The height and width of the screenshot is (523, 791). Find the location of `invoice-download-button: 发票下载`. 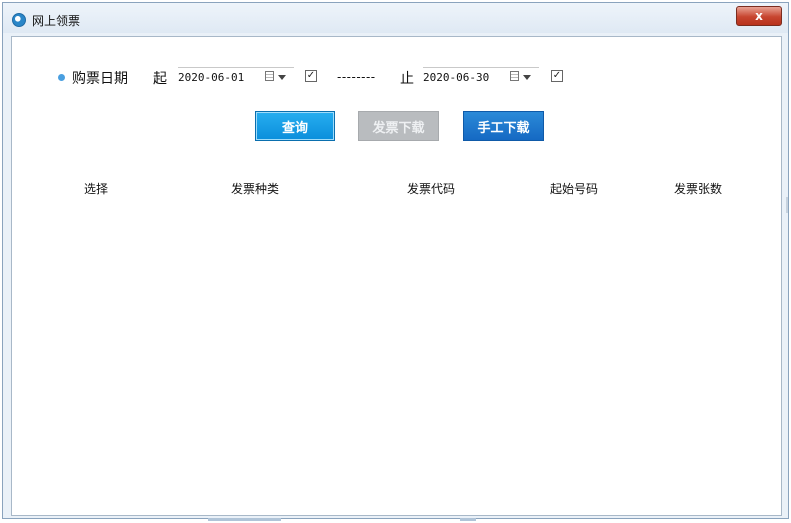

invoice-download-button: 发票下载 is located at coordinates (398, 126).